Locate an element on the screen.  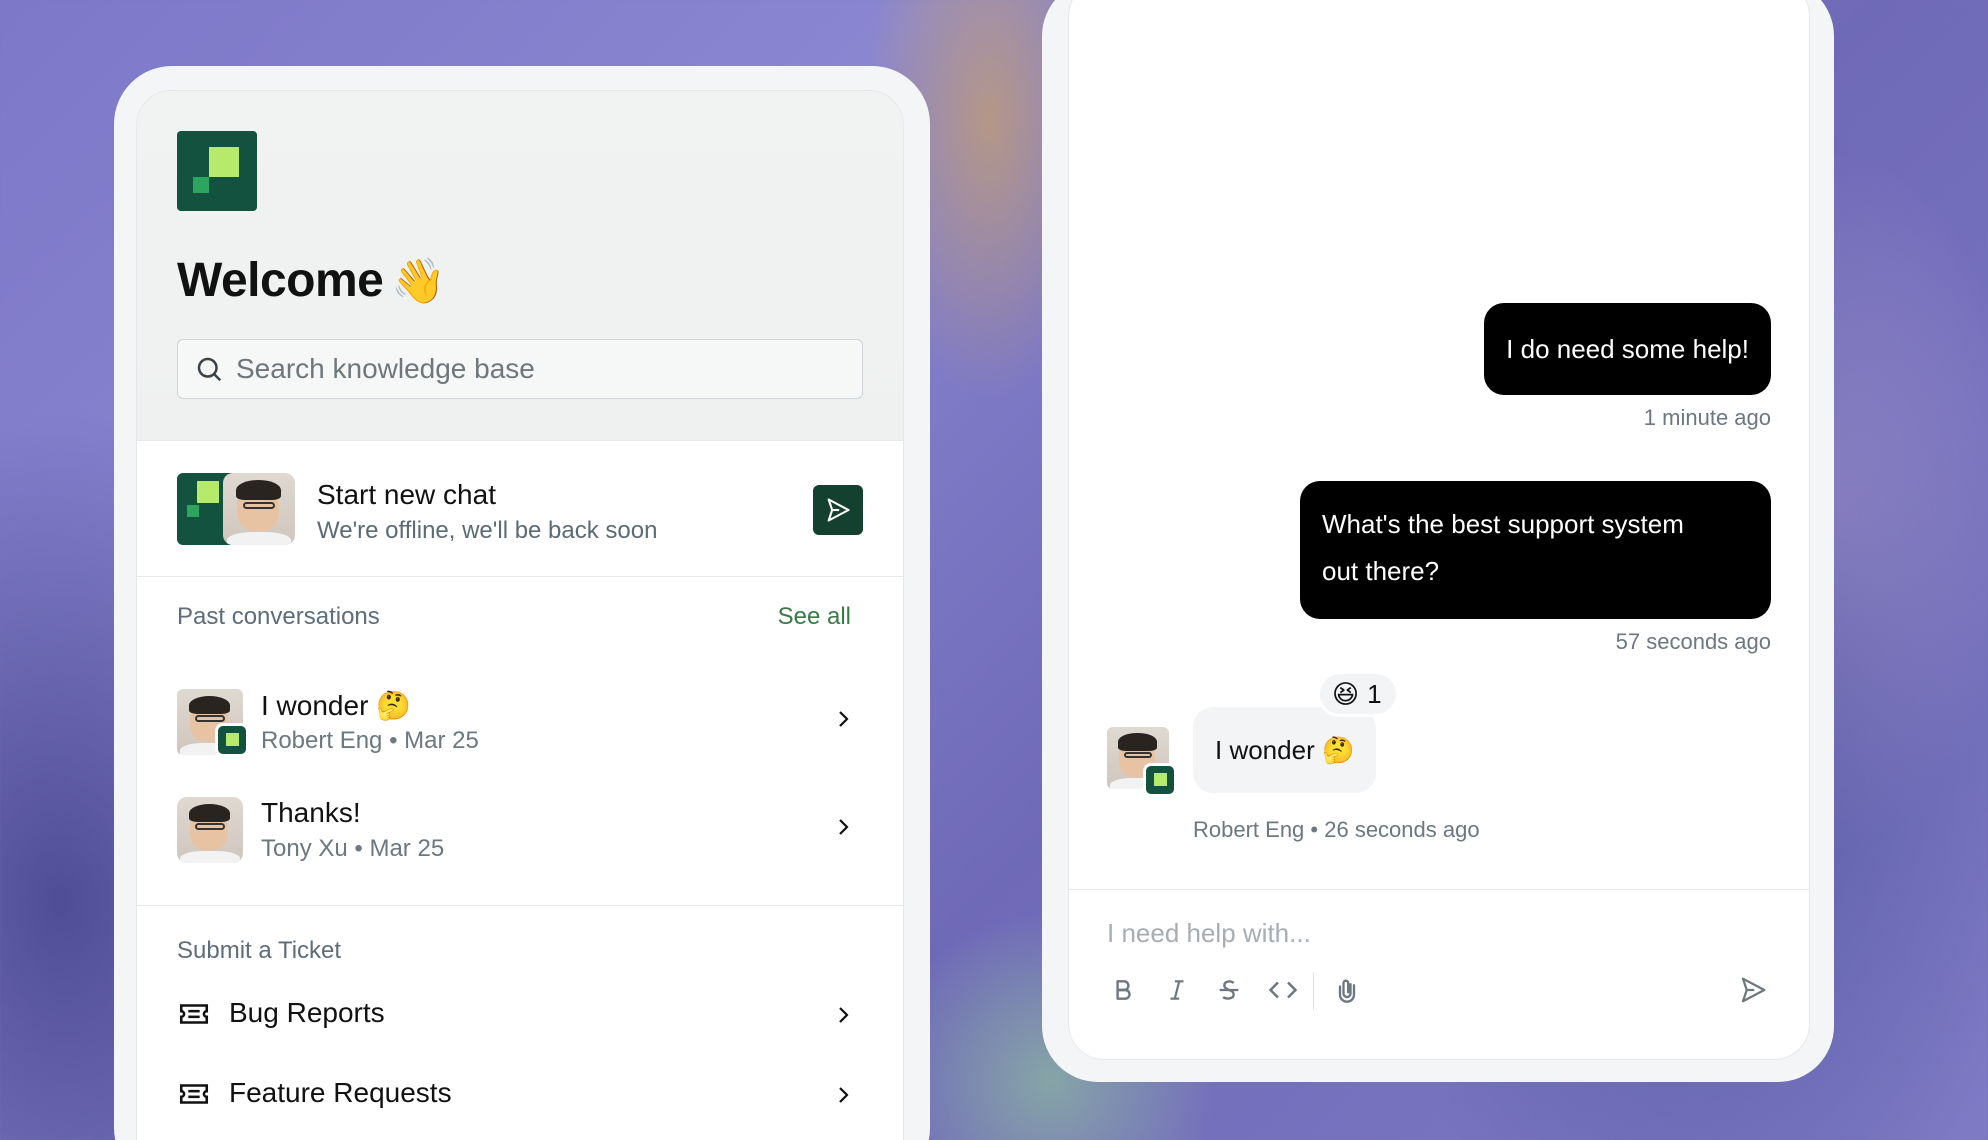
message-reaction: 😆 1 is located at coordinates (1358, 694).